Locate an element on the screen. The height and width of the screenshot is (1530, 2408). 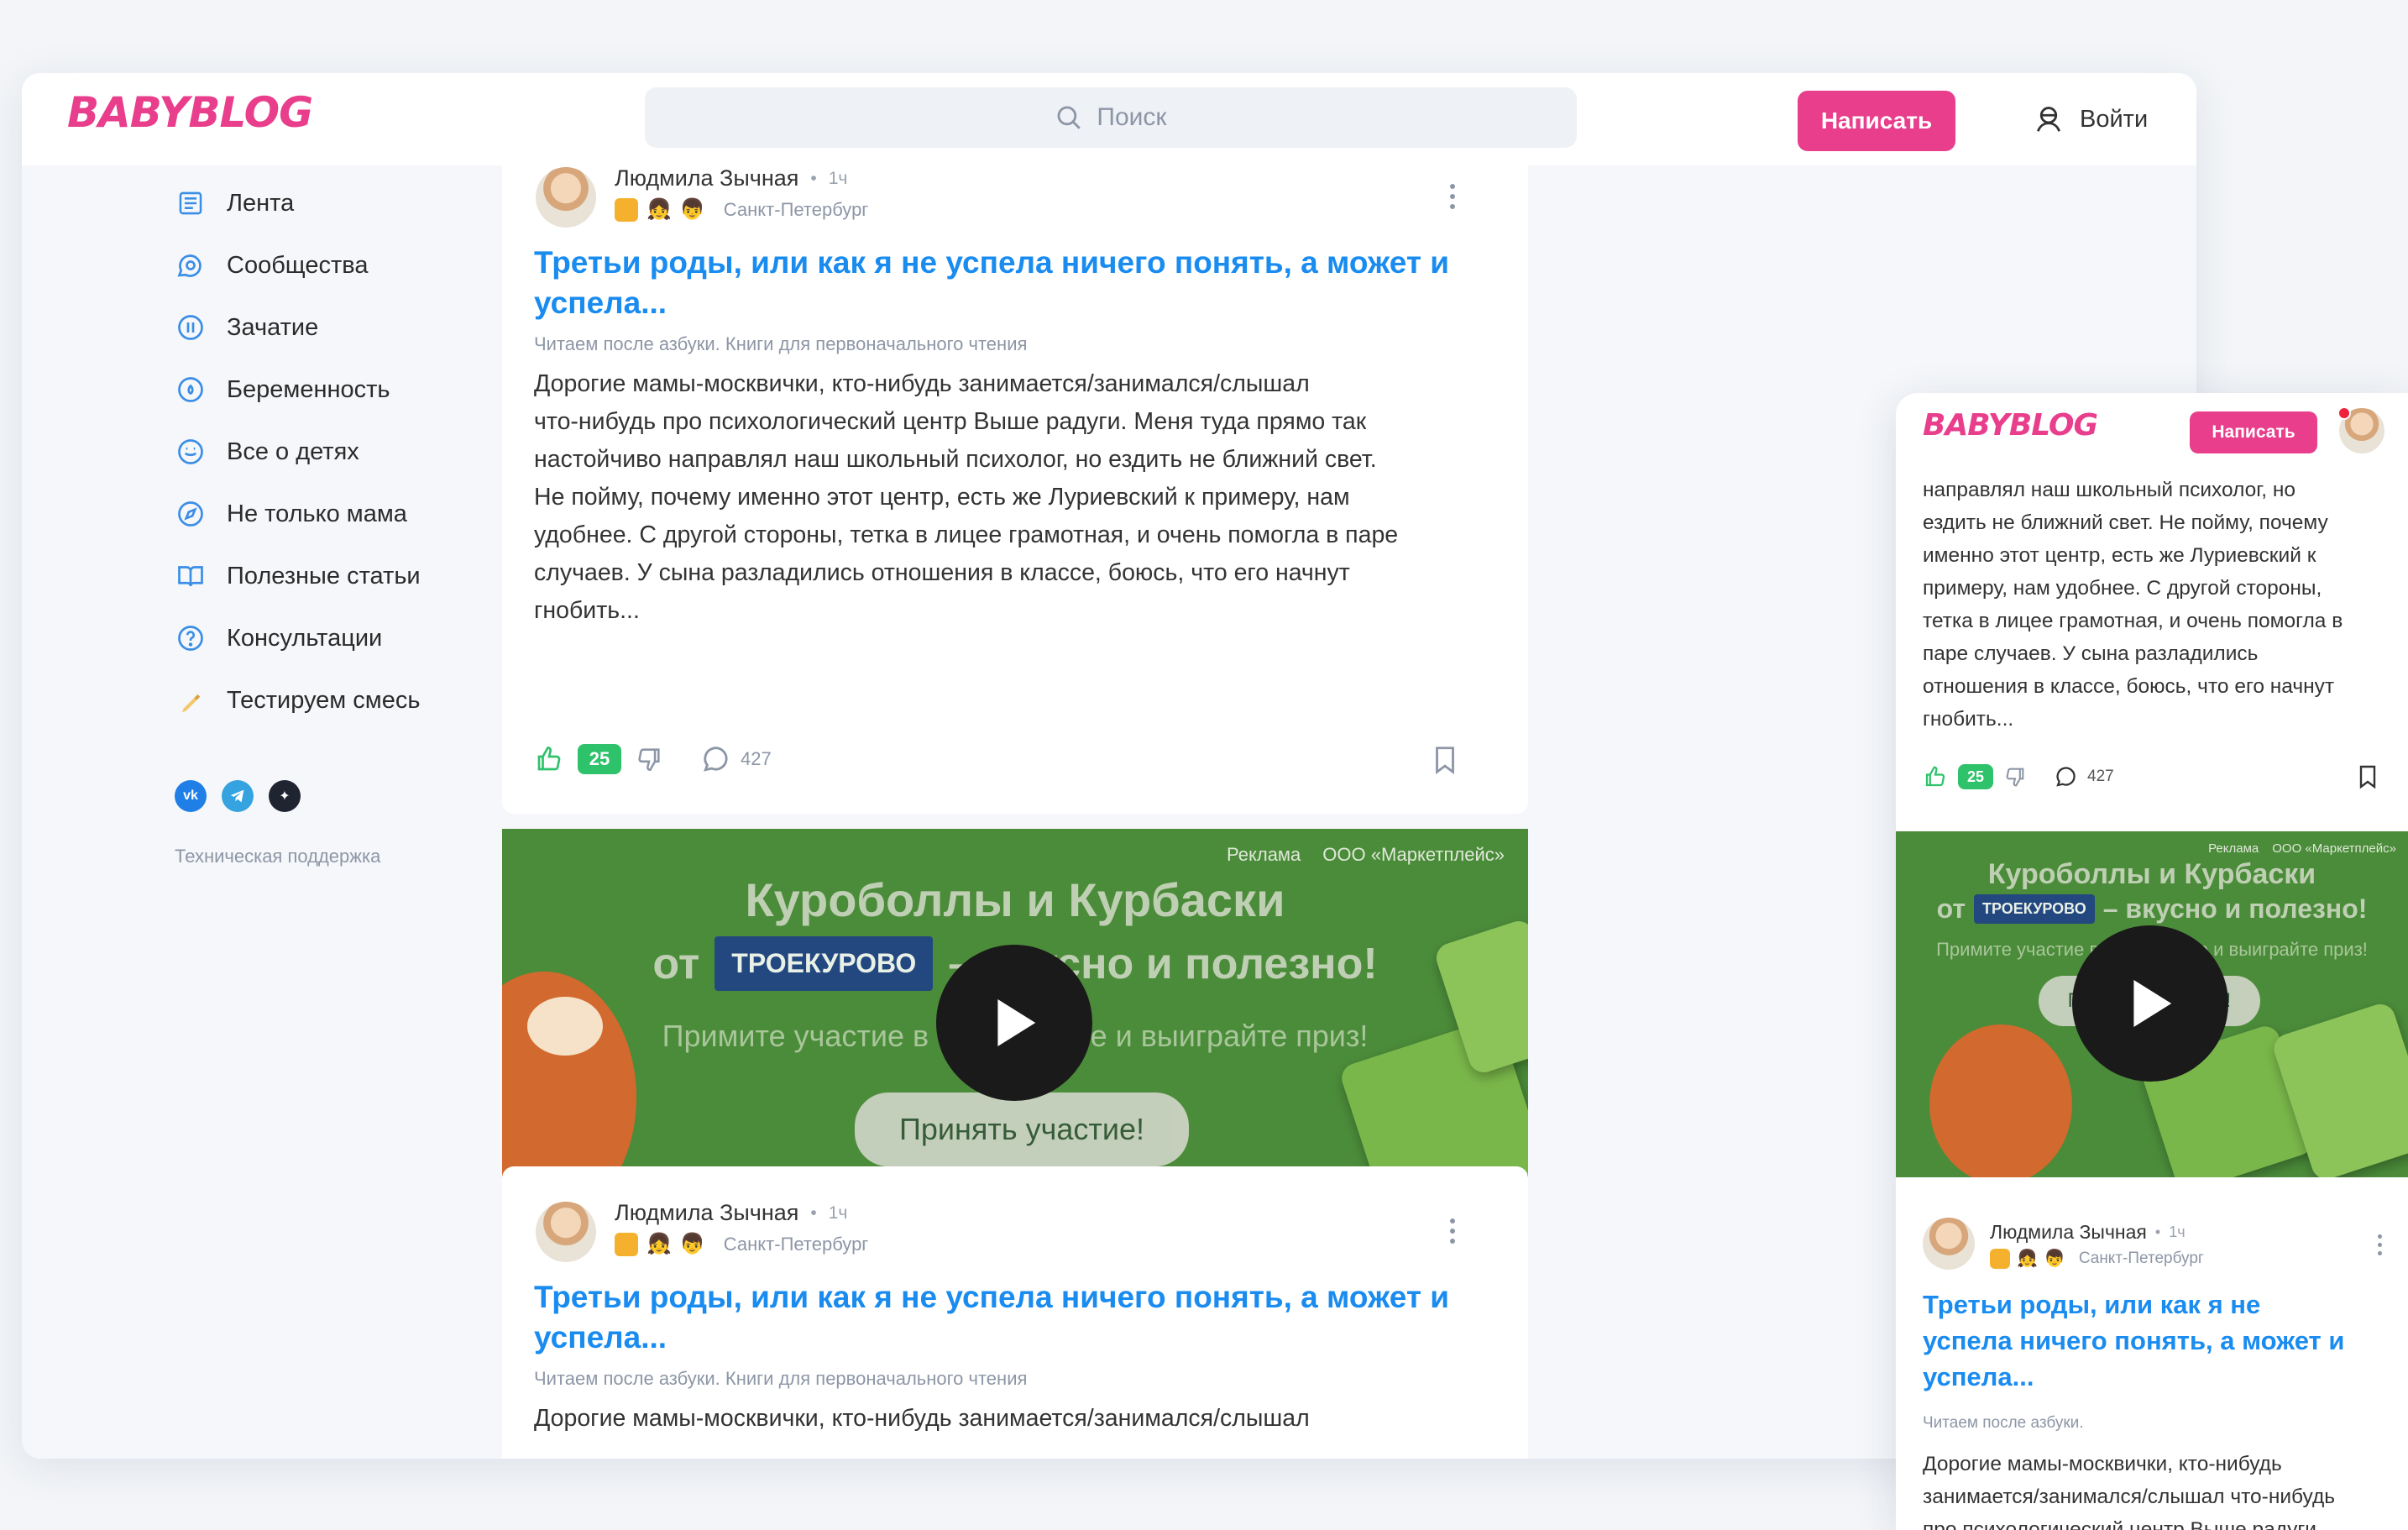
sidebar-item-communities: Сообщества is located at coordinates (271, 265).